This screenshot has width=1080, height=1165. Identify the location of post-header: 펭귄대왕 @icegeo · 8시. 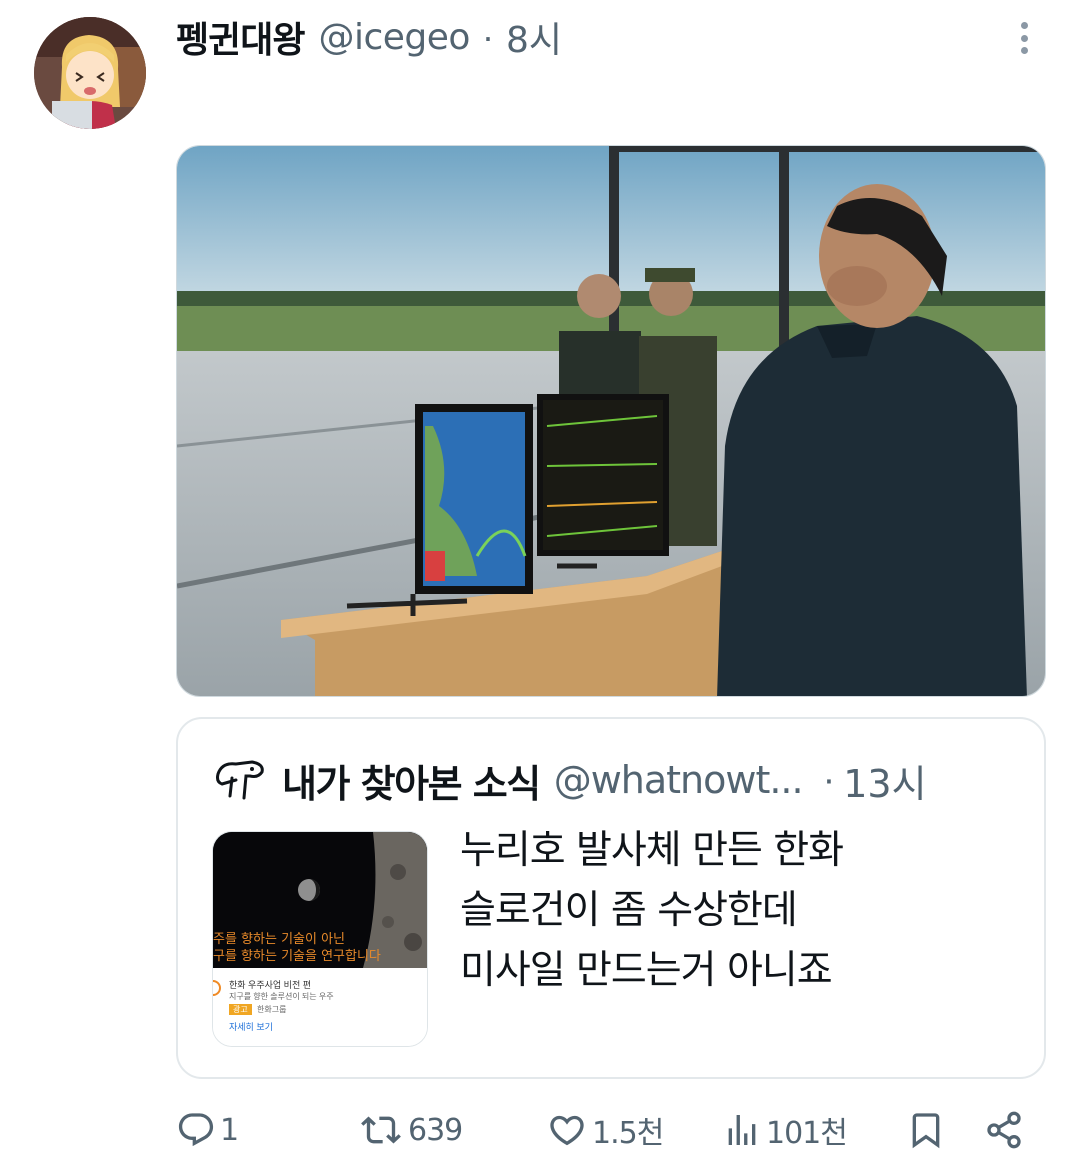
(369, 37).